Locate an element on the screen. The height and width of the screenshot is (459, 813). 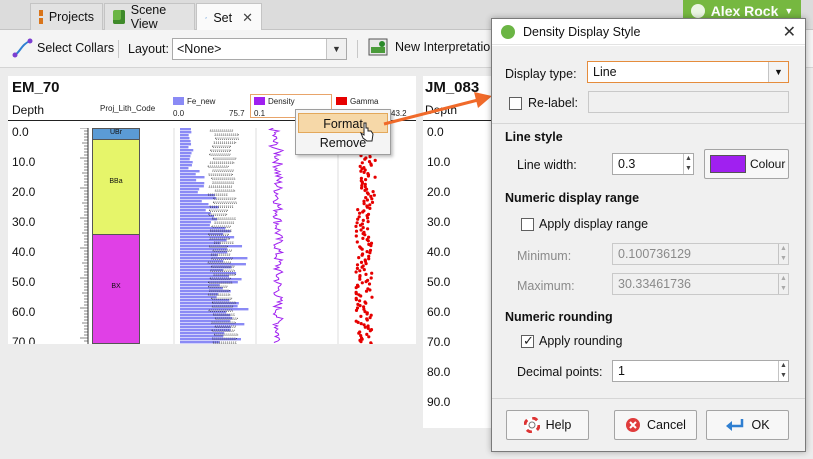
line-width-label: Line width: is located at coordinates (547, 165).